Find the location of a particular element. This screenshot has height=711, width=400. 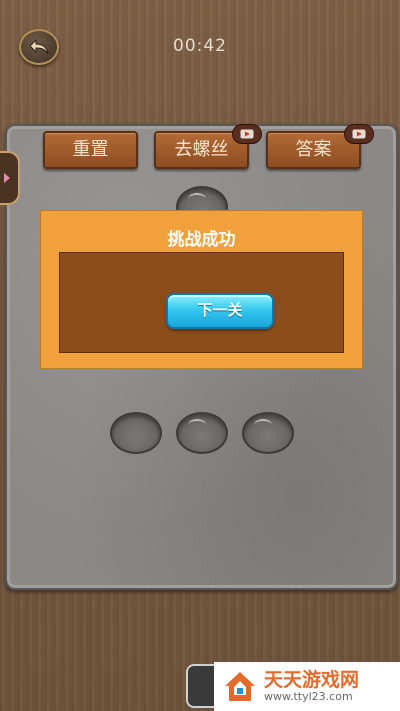

watermark-url: www.ttyl23.com is located at coordinates (308, 696).